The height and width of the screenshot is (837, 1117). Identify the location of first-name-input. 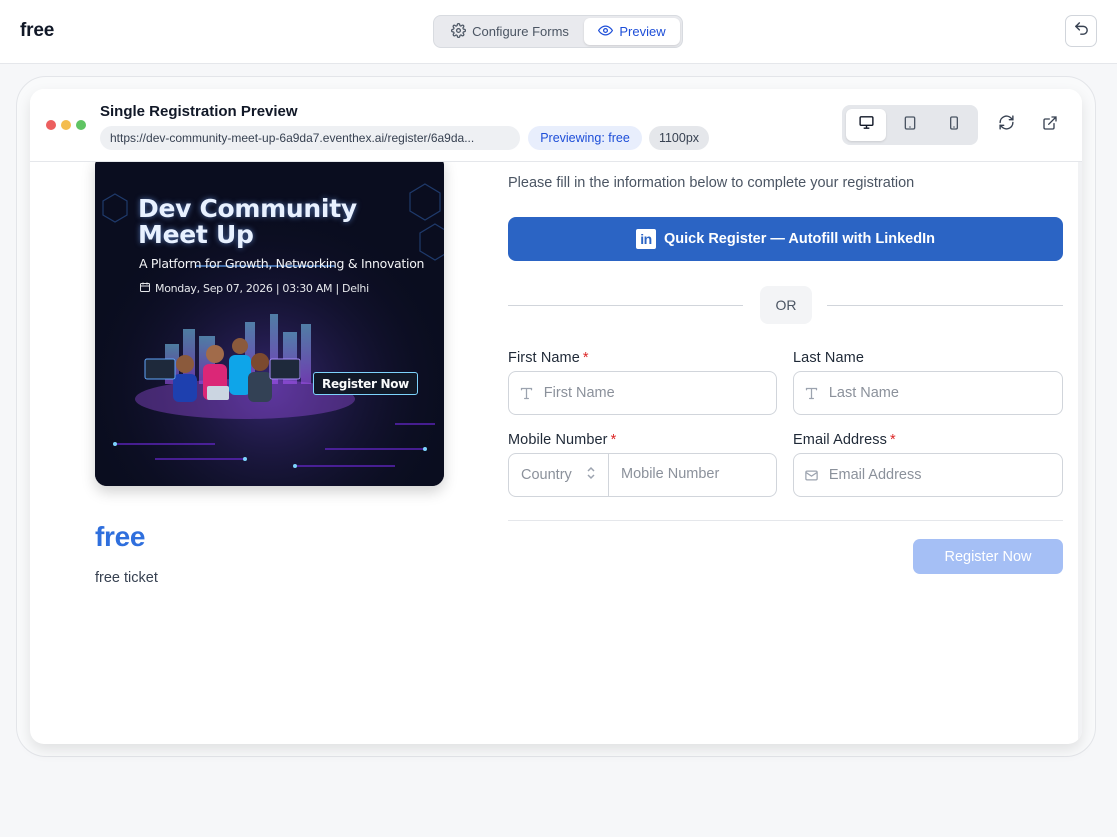
(659, 393).